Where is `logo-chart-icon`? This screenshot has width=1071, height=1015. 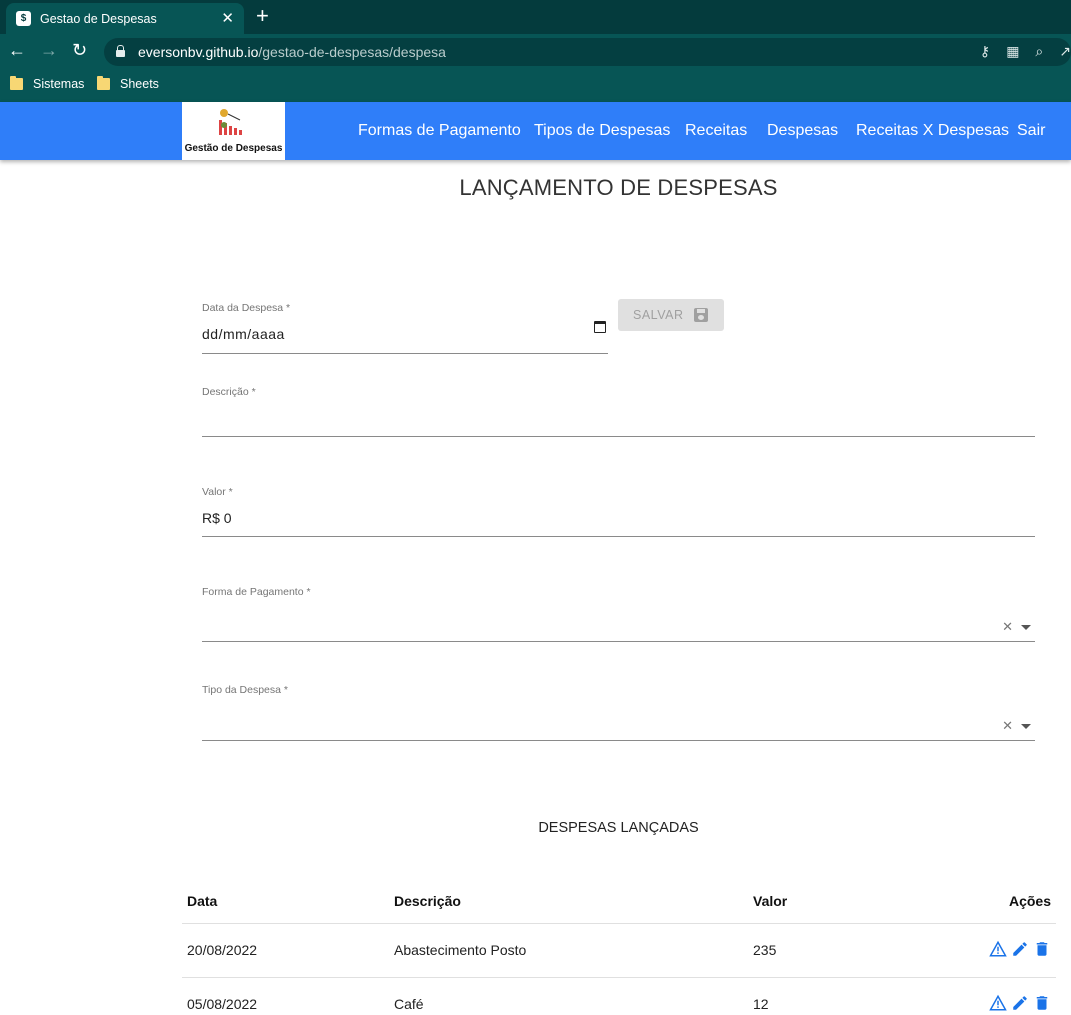
logo-chart-icon is located at coordinates (230, 122).